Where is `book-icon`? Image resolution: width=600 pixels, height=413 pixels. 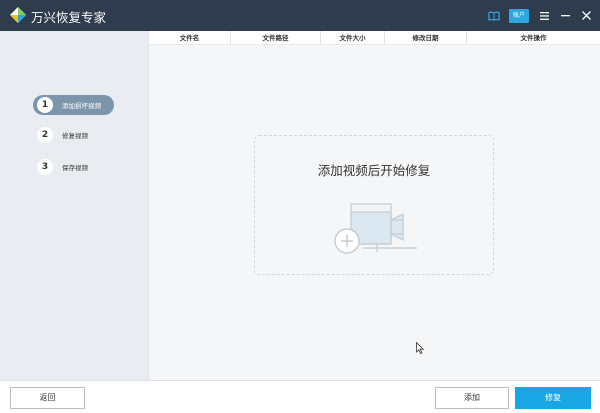 book-icon is located at coordinates (494, 16).